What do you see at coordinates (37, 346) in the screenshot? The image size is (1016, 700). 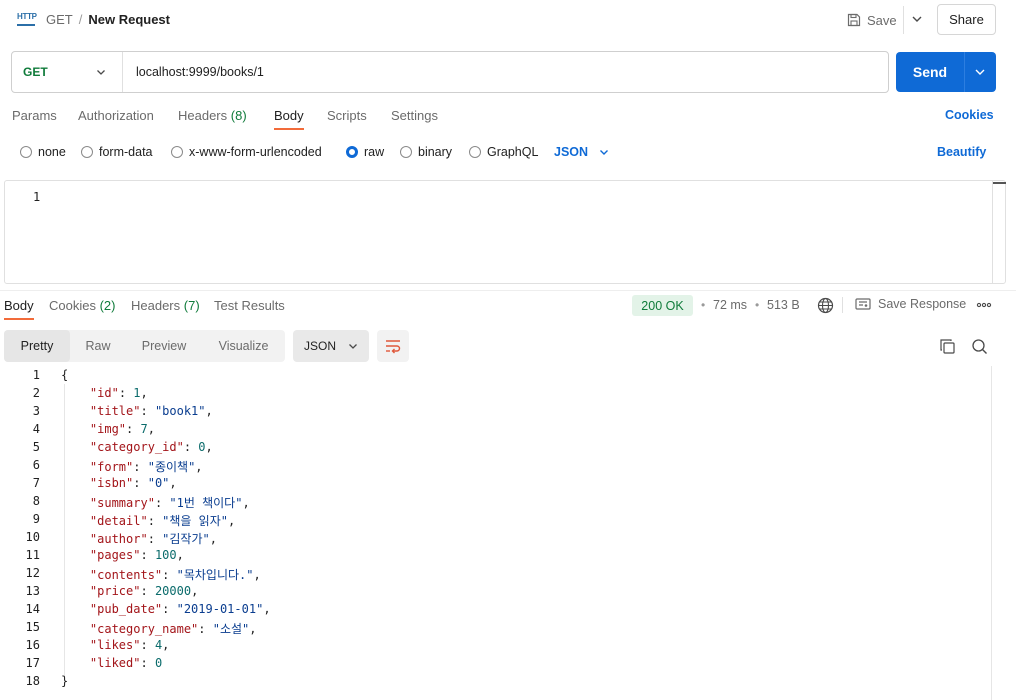 I see `view-mode-pretty: Pretty` at bounding box center [37, 346].